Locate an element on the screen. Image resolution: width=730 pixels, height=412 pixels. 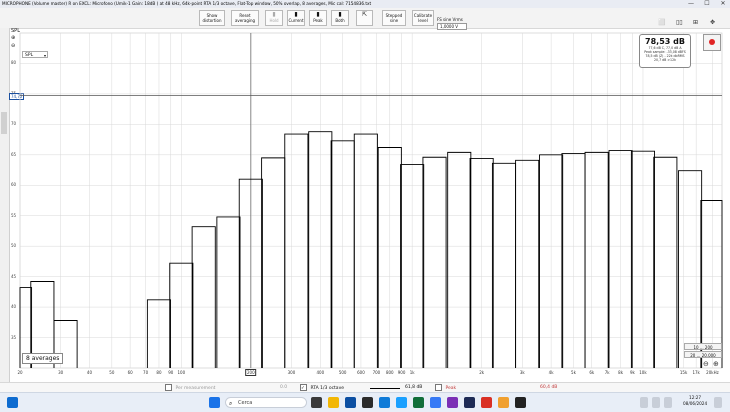
search-icon: ⌕ is located at coordinates (231, 403).